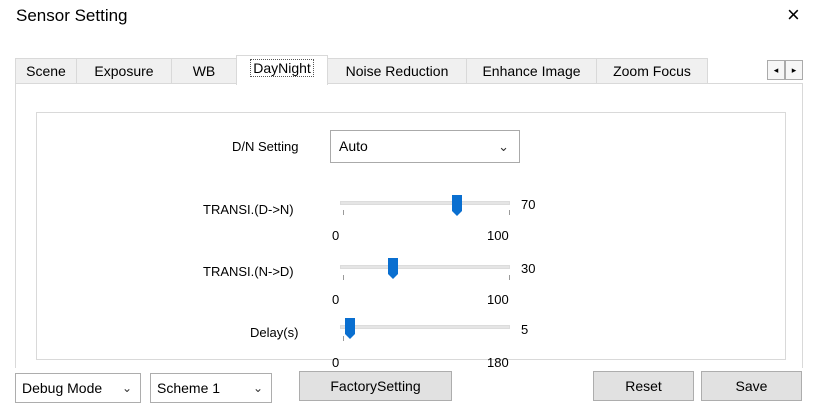 The height and width of the screenshot is (409, 818). I want to click on scheme-value: Scheme 1, so click(189, 388).